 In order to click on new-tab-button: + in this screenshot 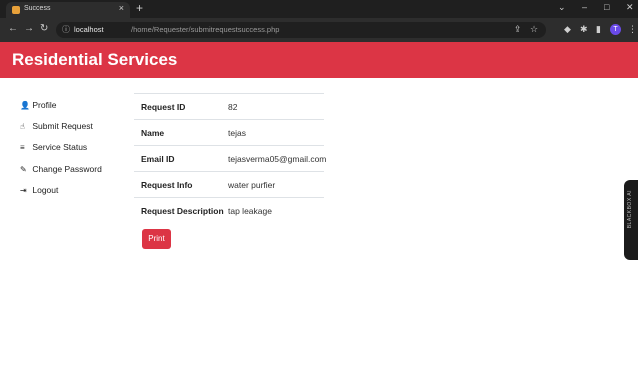, I will do `click(139, 8)`.